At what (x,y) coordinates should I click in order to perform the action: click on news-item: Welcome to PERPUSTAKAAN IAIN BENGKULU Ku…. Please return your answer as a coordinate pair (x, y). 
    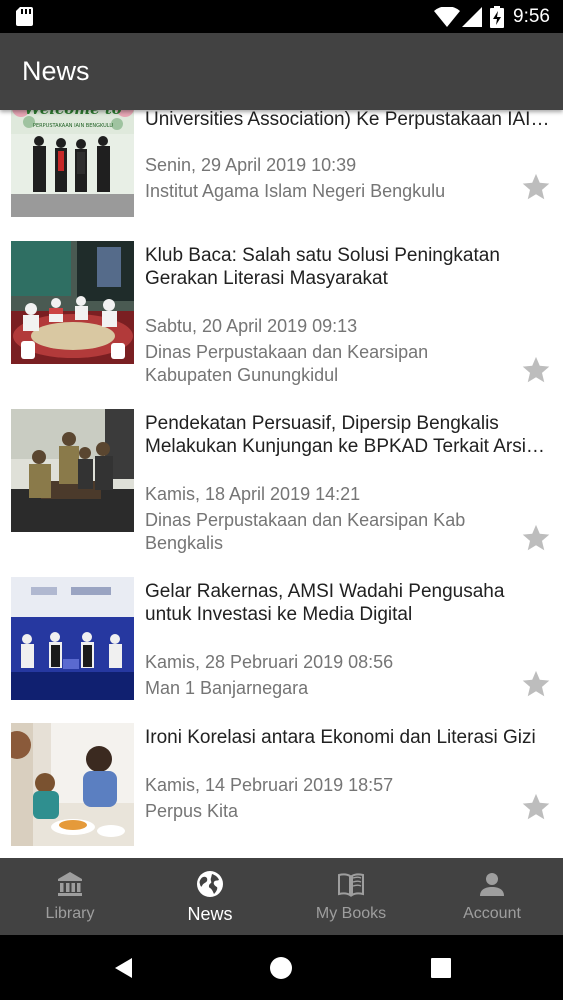
    Looking at the image, I should click on (281, 170).